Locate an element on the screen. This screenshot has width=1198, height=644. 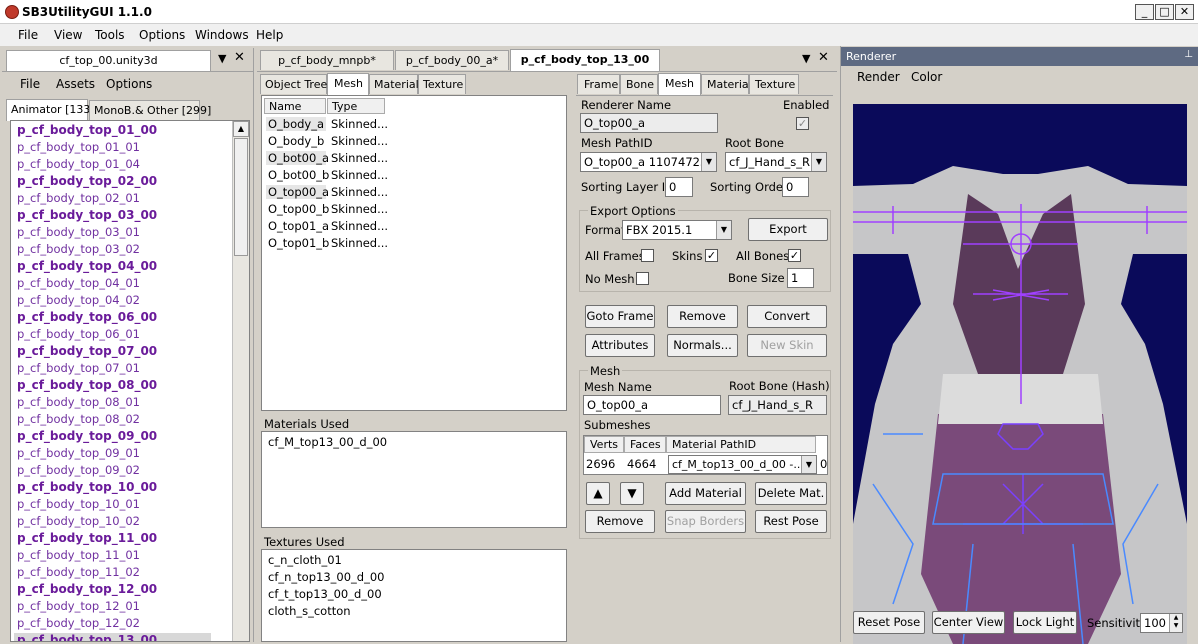
sorting-layer-field: 0 is located at coordinates (679, 187).